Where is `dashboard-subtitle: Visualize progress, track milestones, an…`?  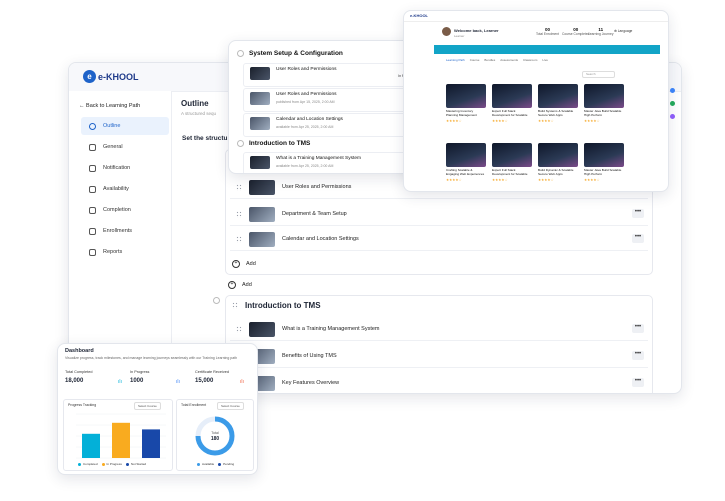 dashboard-subtitle: Visualize progress, track milestones, an… is located at coordinates (151, 358).